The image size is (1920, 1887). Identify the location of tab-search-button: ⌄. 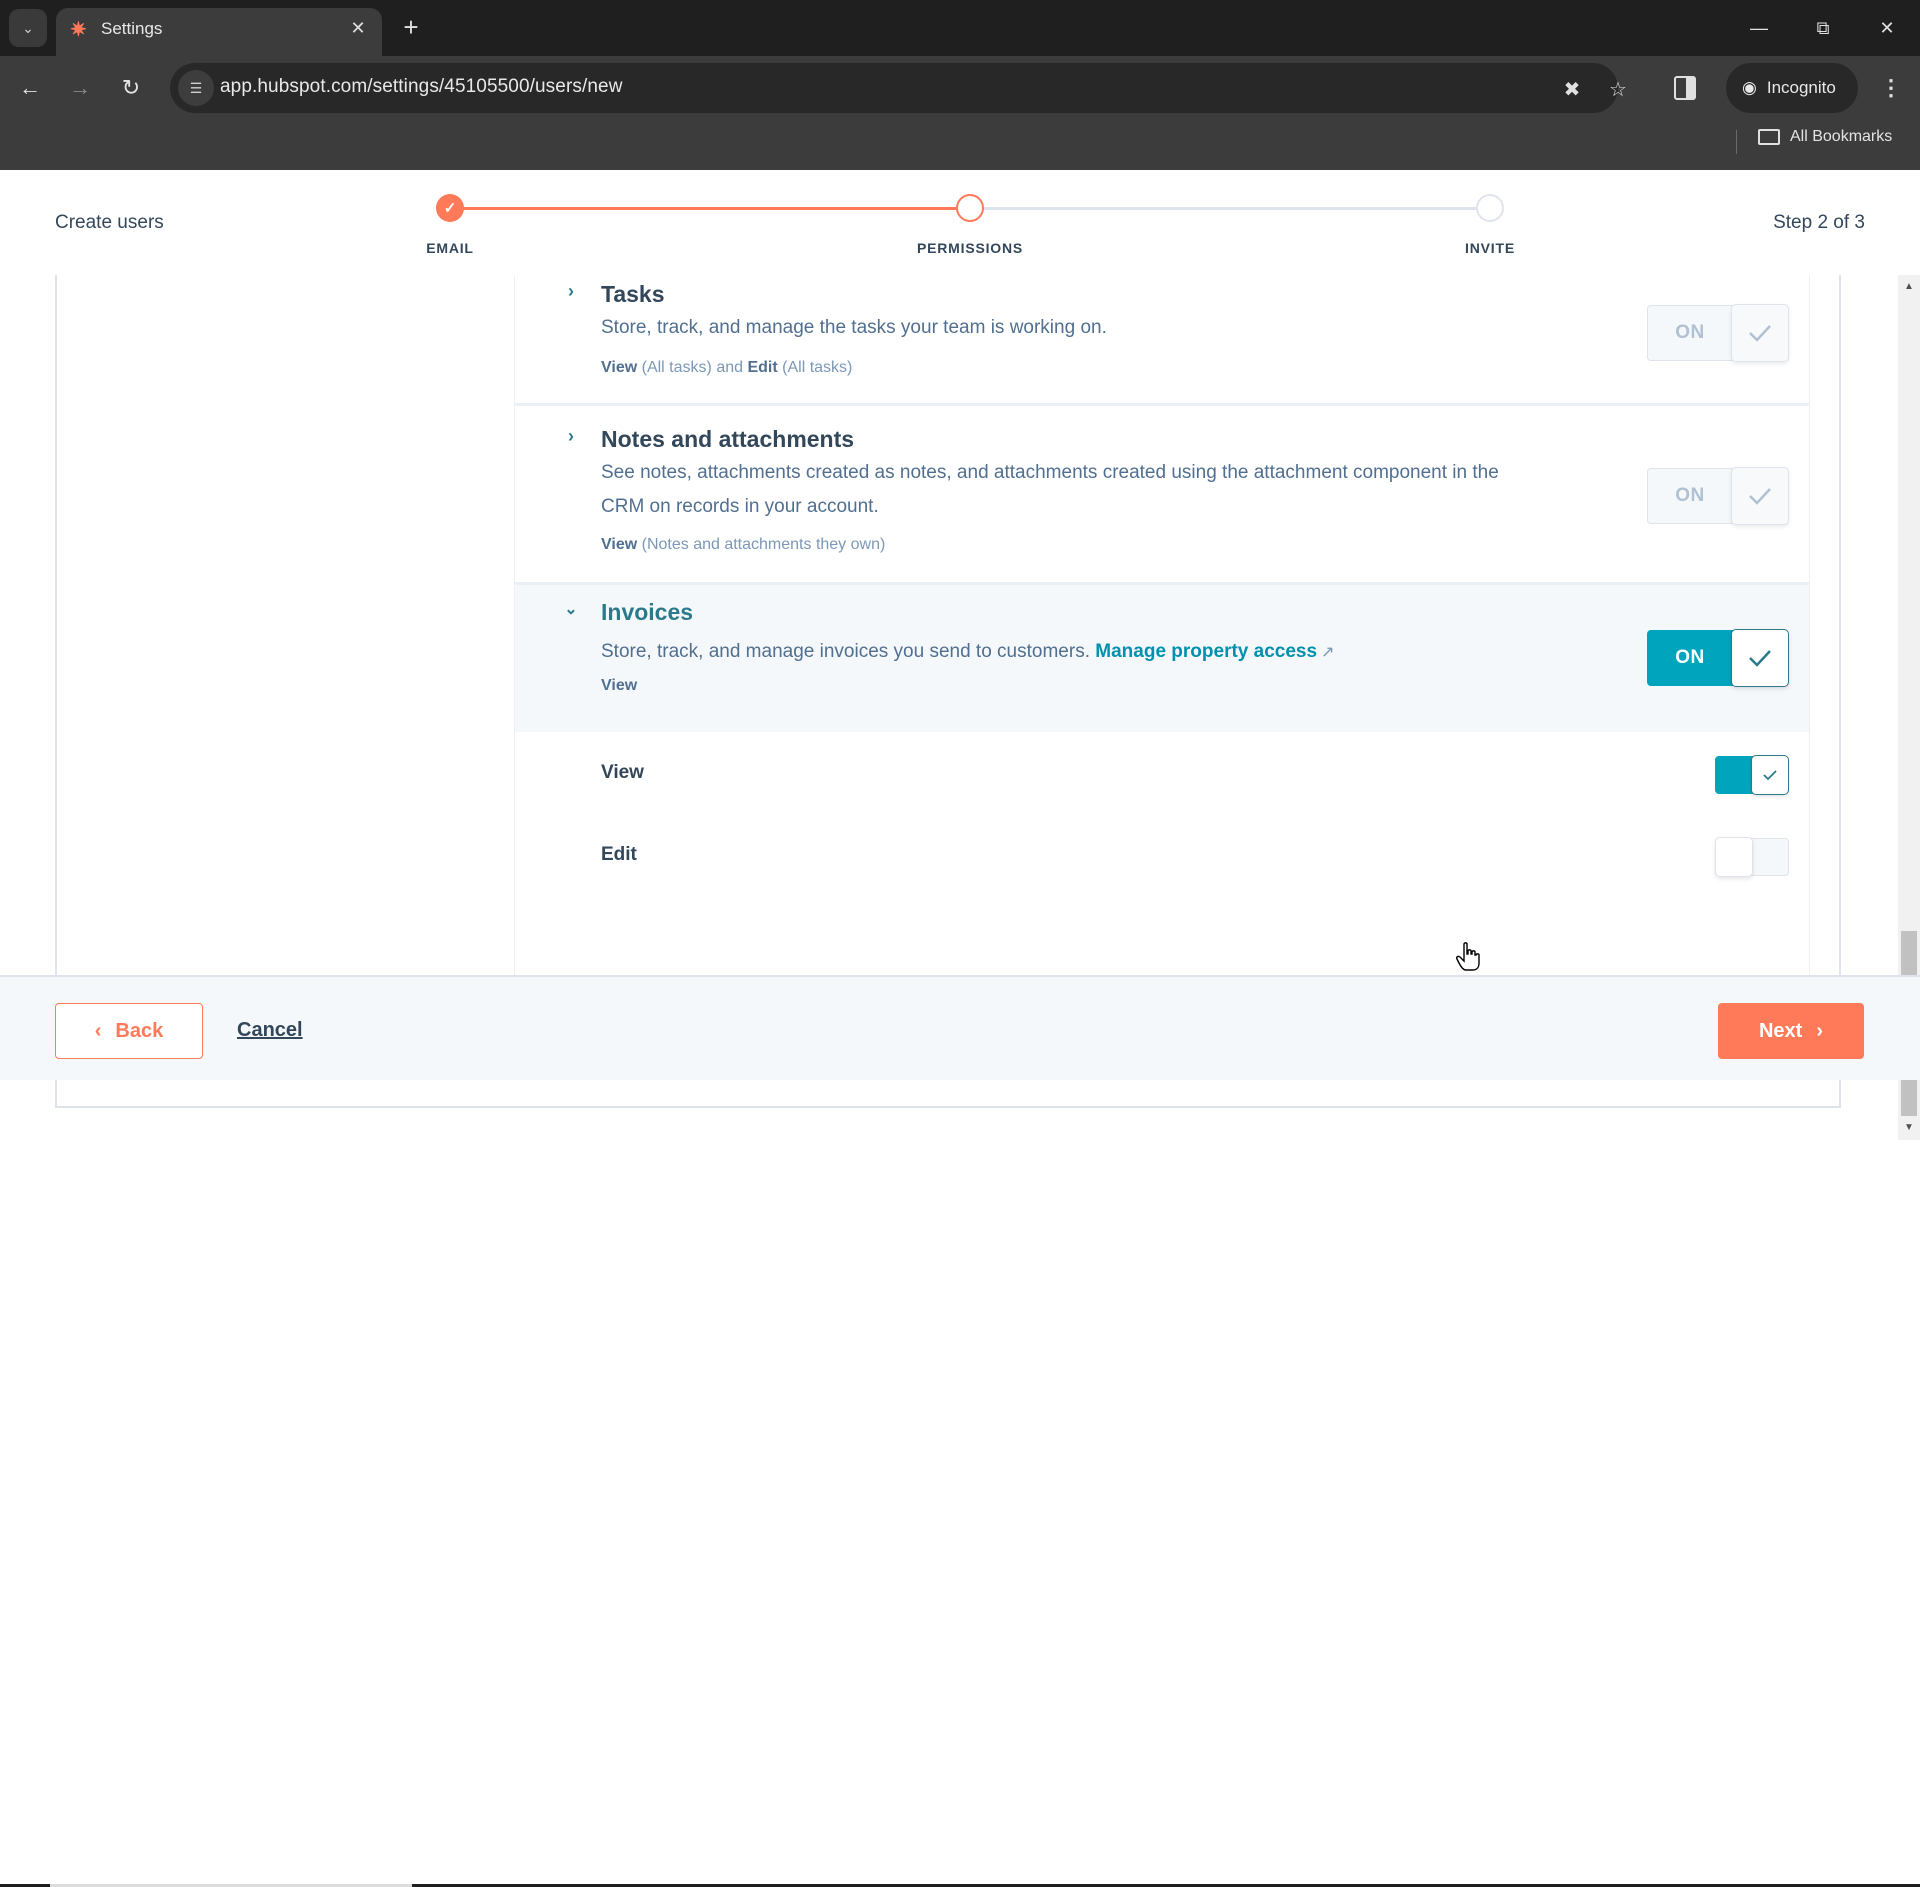
(28, 28).